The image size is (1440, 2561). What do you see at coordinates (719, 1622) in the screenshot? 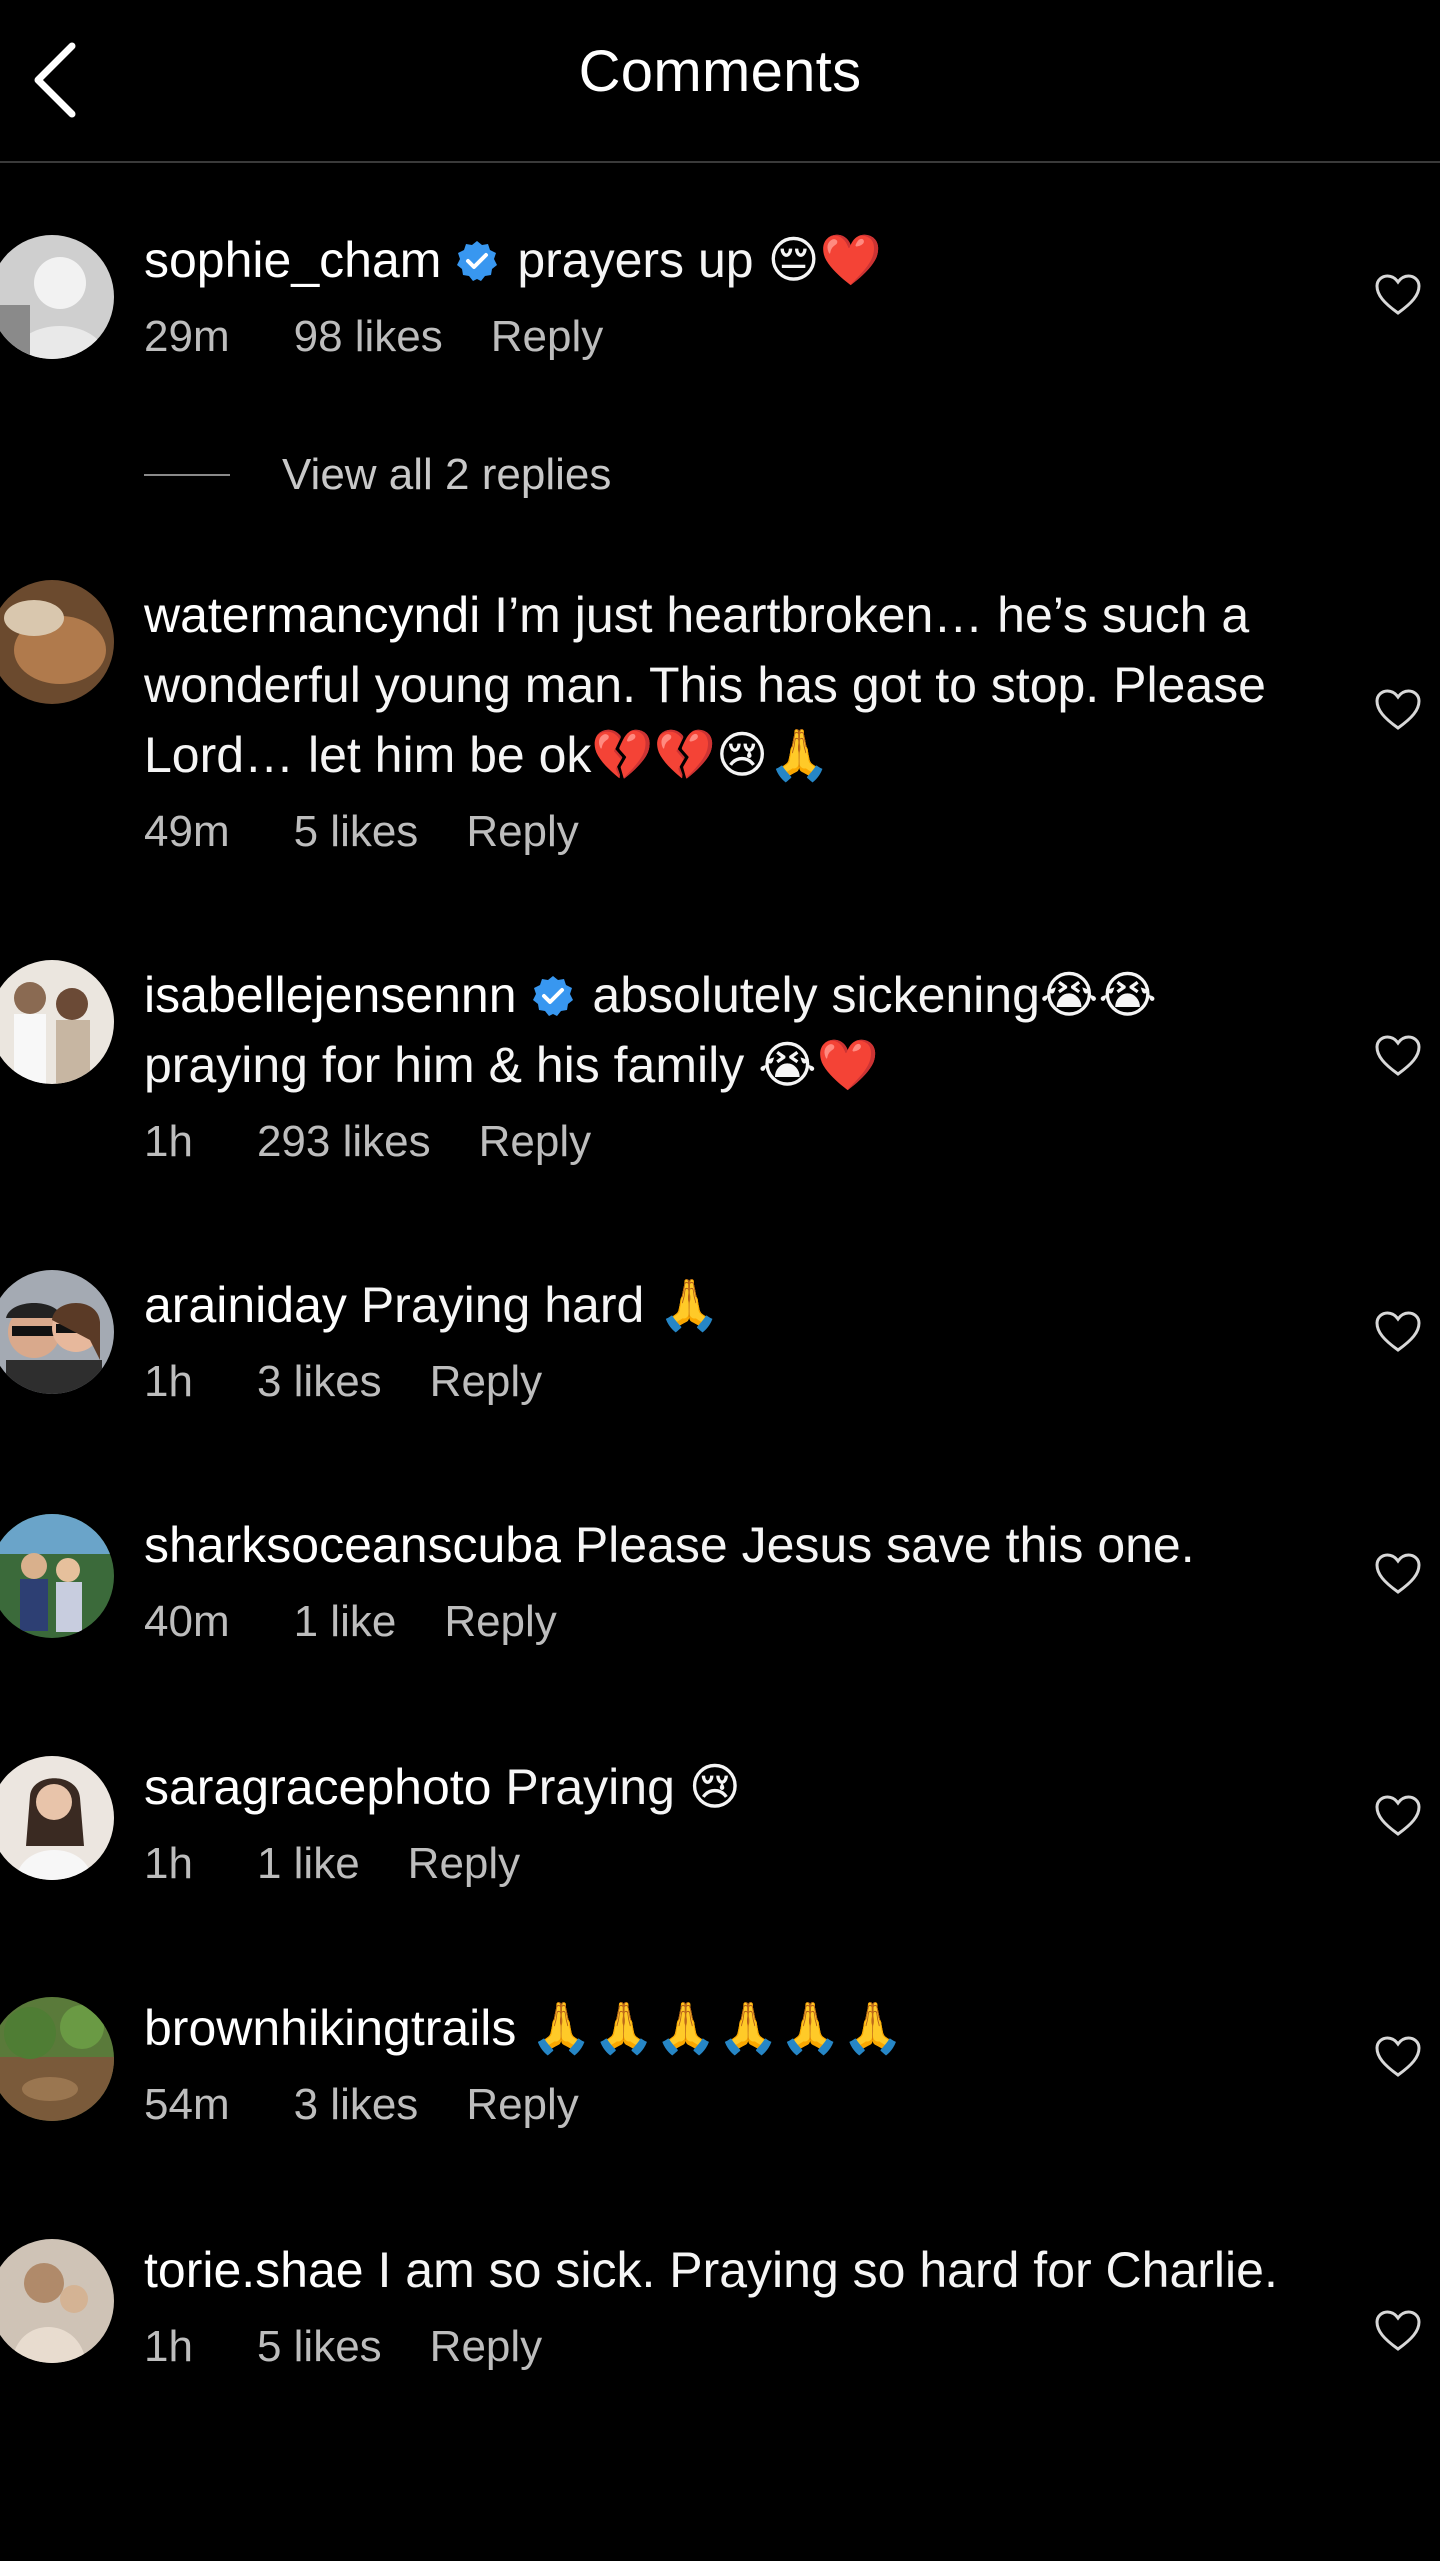
I see `comment-meta: 40m 1 like Reply` at bounding box center [719, 1622].